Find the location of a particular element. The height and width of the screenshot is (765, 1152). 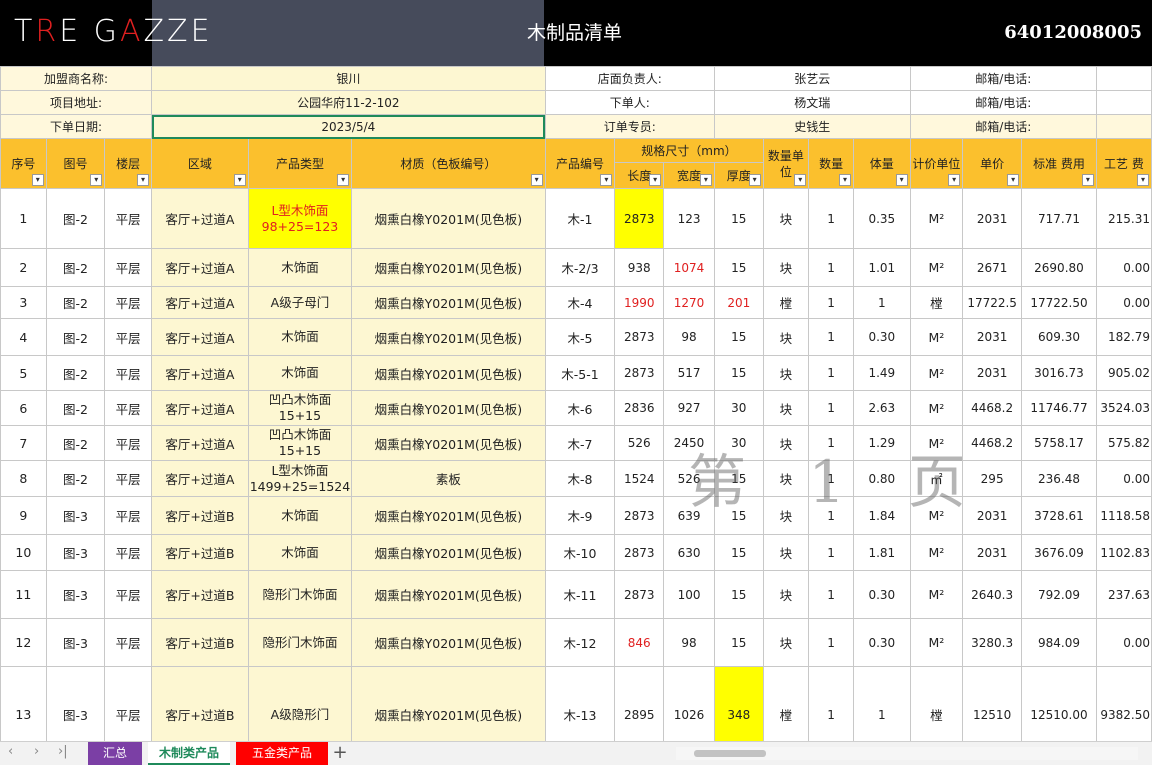

cell-unit-price: 4468.2 is located at coordinates (992, 443).